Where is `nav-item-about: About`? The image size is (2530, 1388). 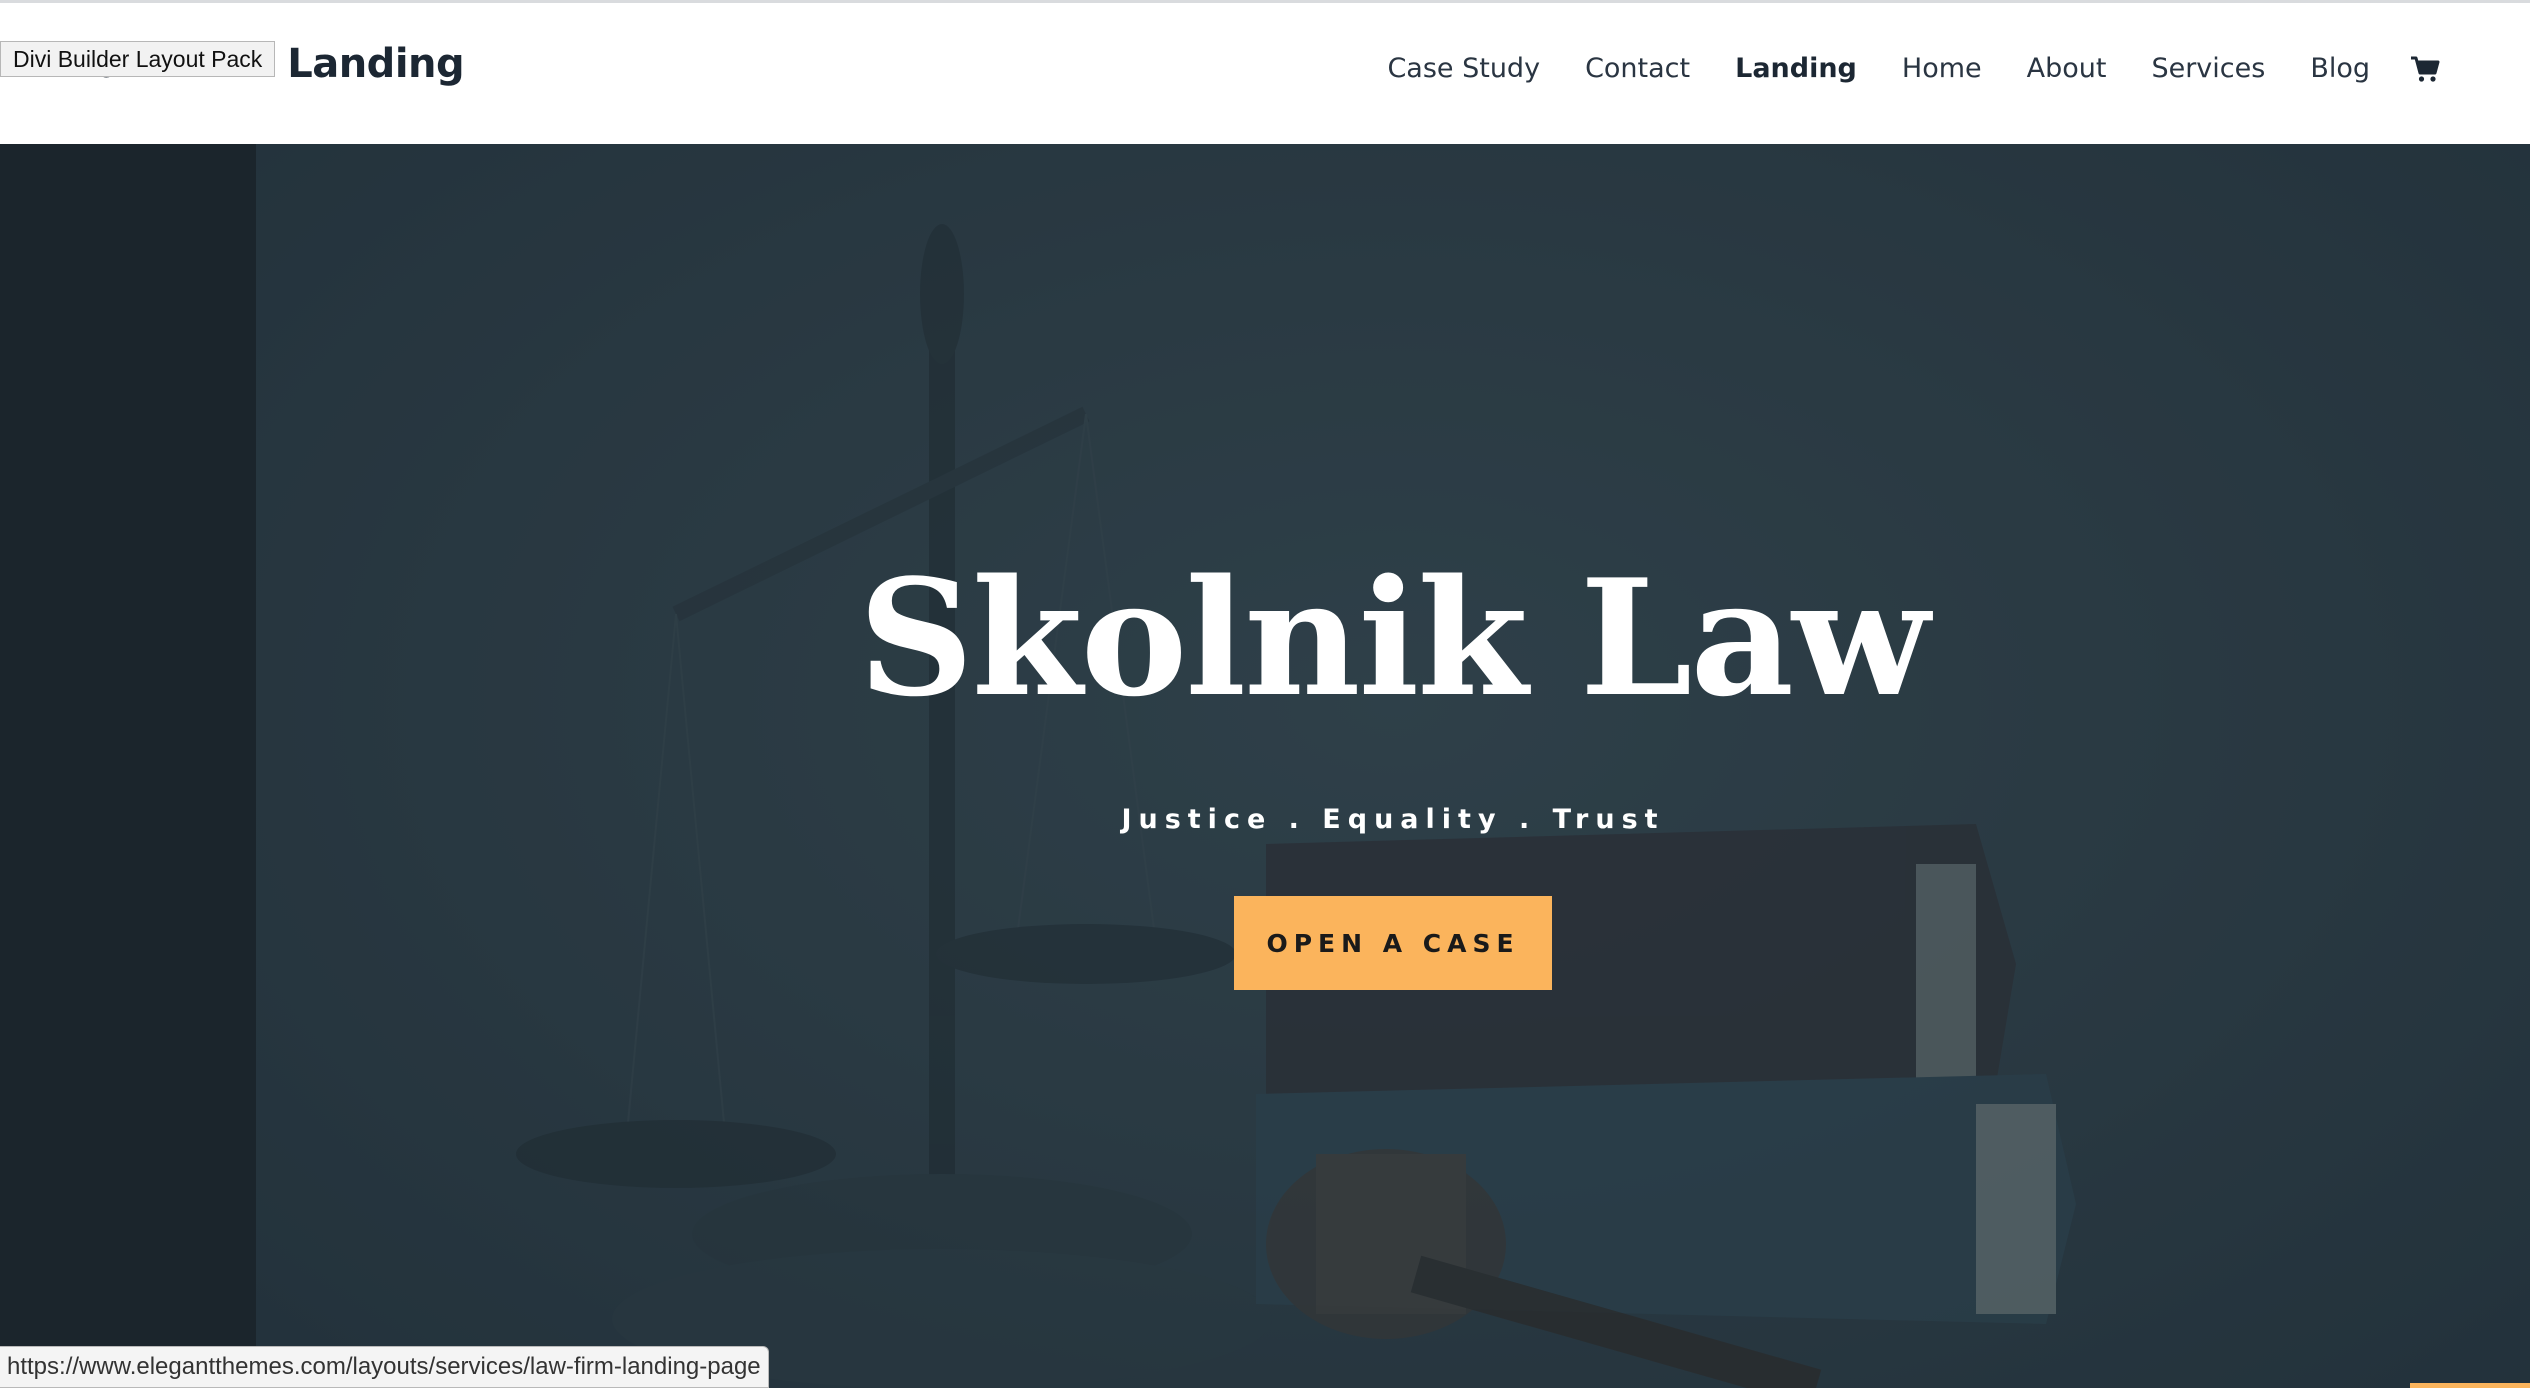
nav-item-about: About is located at coordinates (2067, 68).